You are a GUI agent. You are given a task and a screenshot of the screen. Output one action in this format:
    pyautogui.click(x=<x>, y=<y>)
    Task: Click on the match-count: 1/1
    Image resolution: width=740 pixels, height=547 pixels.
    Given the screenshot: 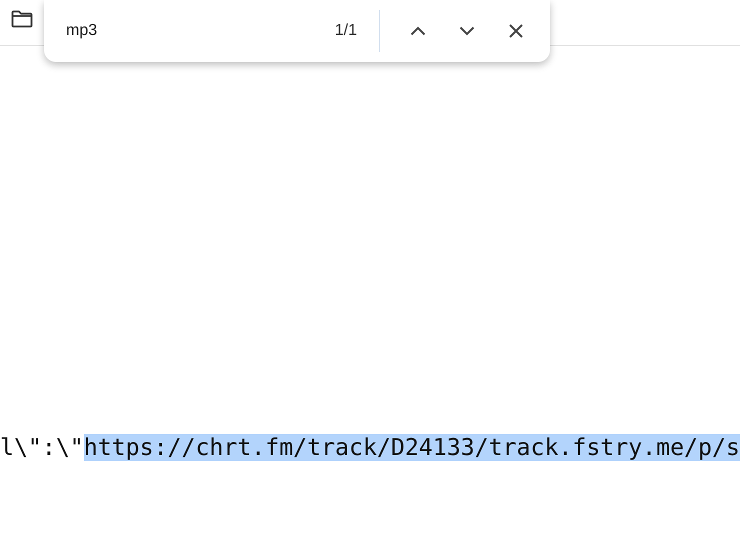 What is the action you would take?
    pyautogui.click(x=345, y=31)
    